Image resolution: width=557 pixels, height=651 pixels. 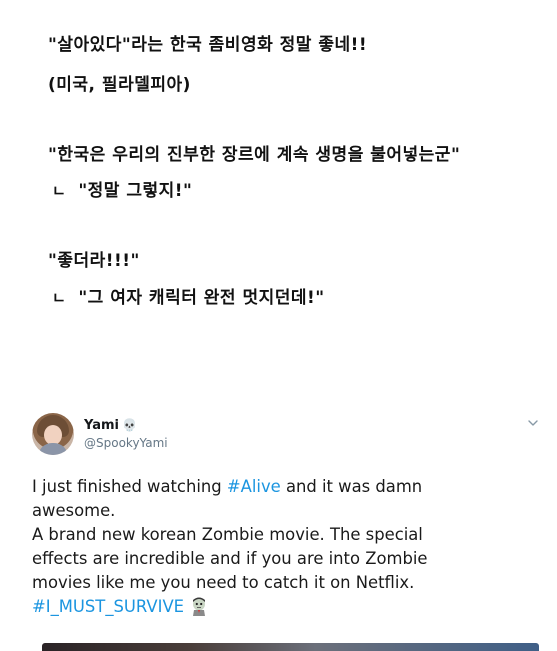 What do you see at coordinates (119, 85) in the screenshot?
I see `comment-line-2: (미국, 필라델피아)` at bounding box center [119, 85].